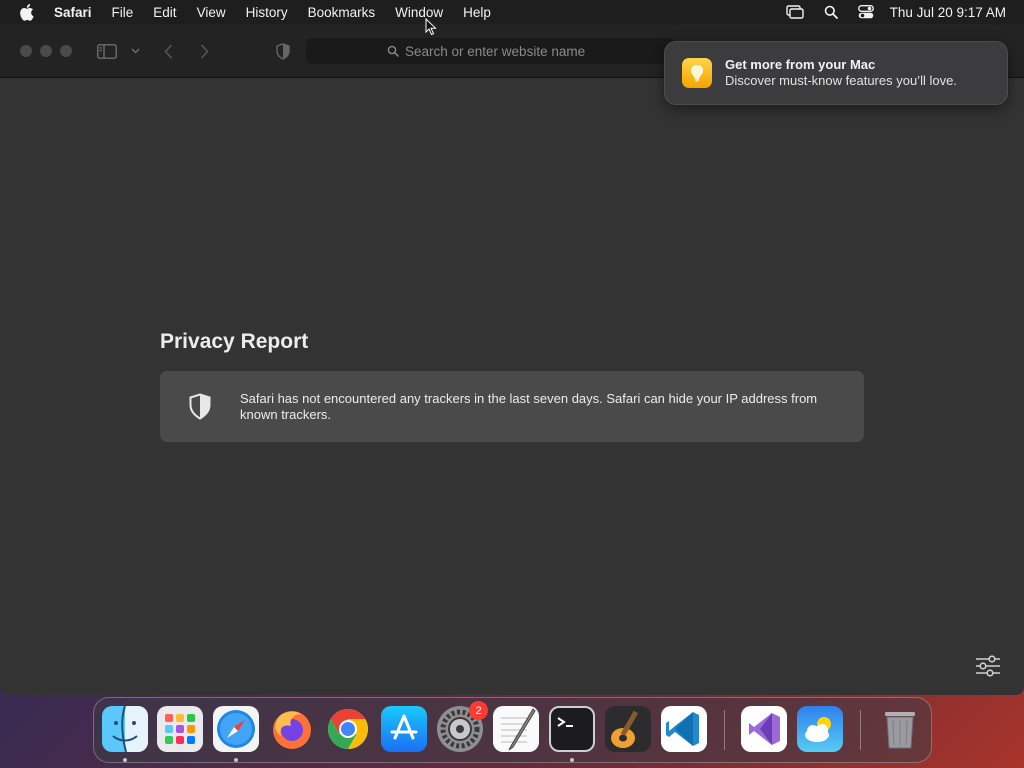  Describe the element at coordinates (46, 51) in the screenshot. I see `minimize-window-button` at that location.